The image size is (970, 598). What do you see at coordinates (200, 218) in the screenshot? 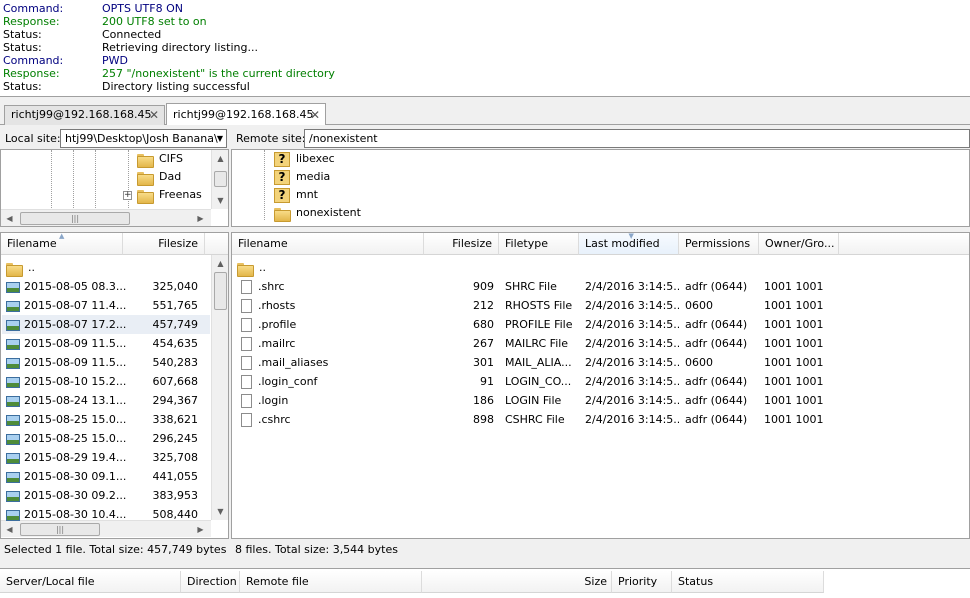
I see `scroll-right-icon: ▶` at bounding box center [200, 218].